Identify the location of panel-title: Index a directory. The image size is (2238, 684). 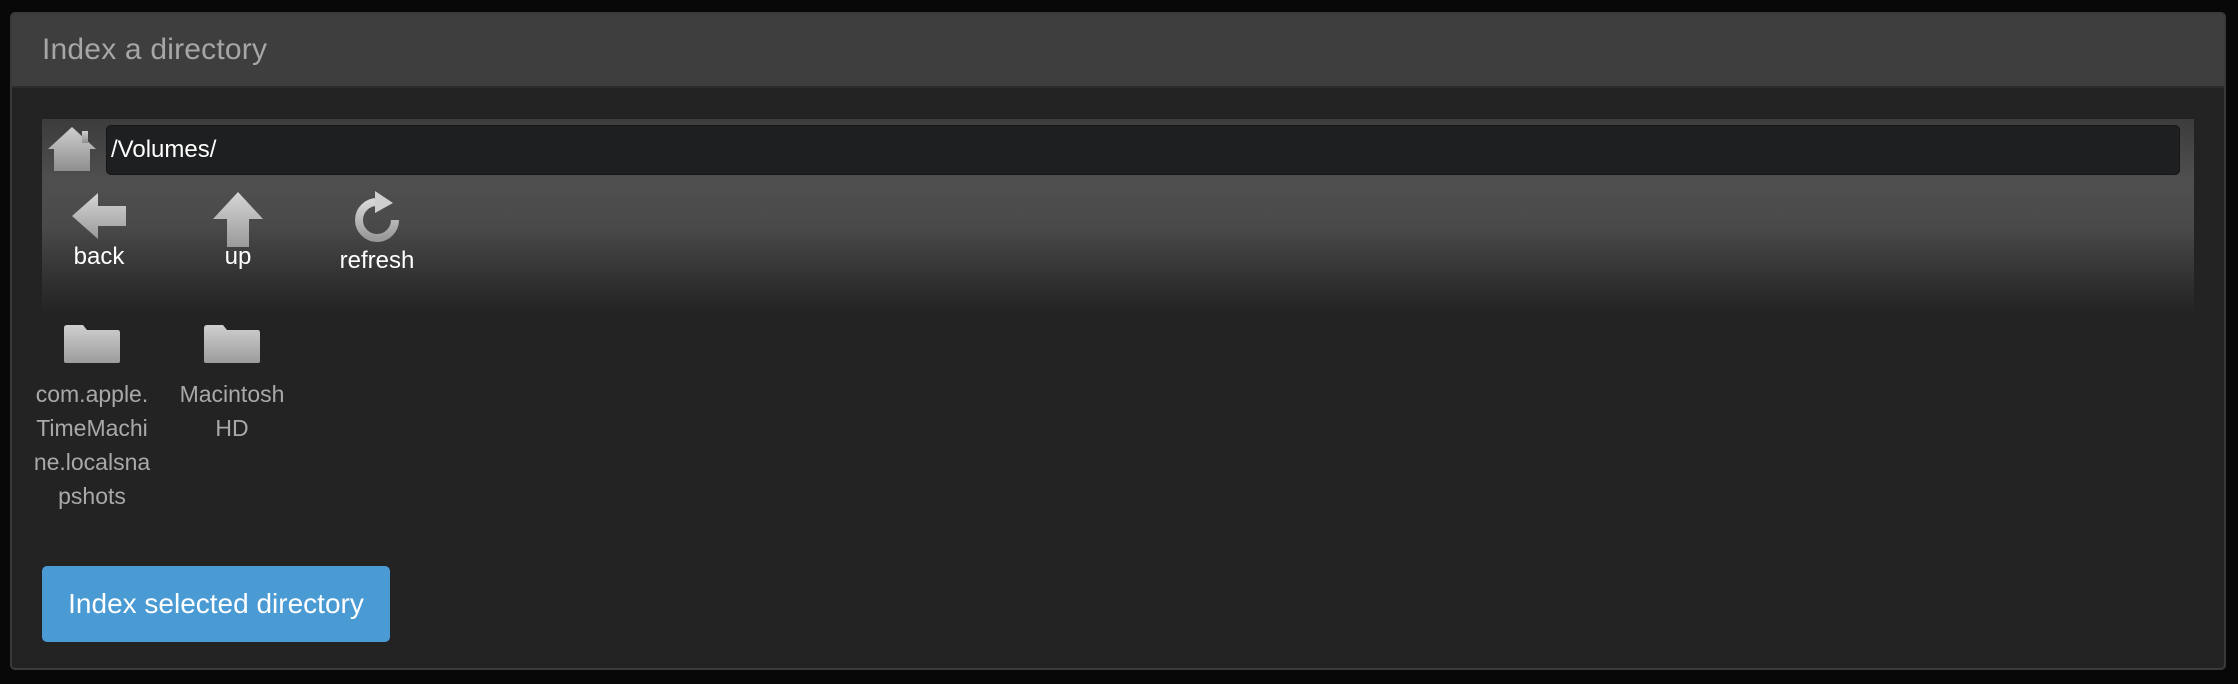
(155, 49).